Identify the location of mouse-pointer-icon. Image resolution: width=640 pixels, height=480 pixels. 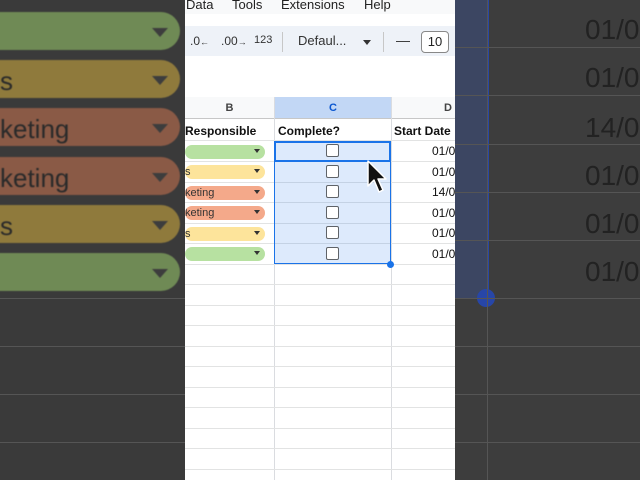
(377, 176).